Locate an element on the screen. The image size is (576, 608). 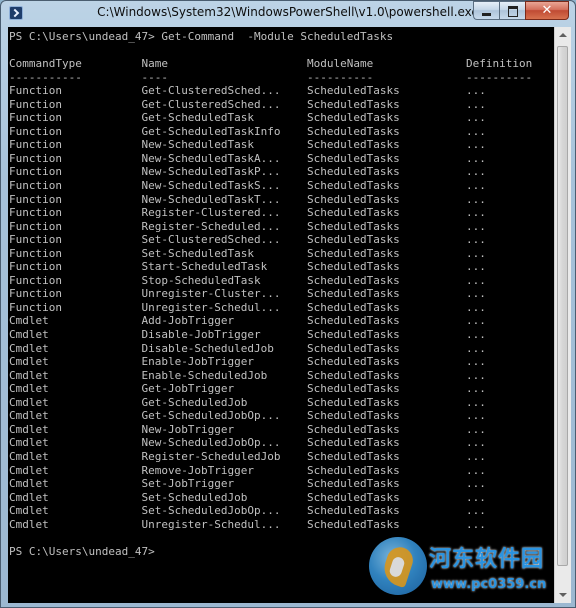
scroll-up-button is located at coordinates (563, 35).